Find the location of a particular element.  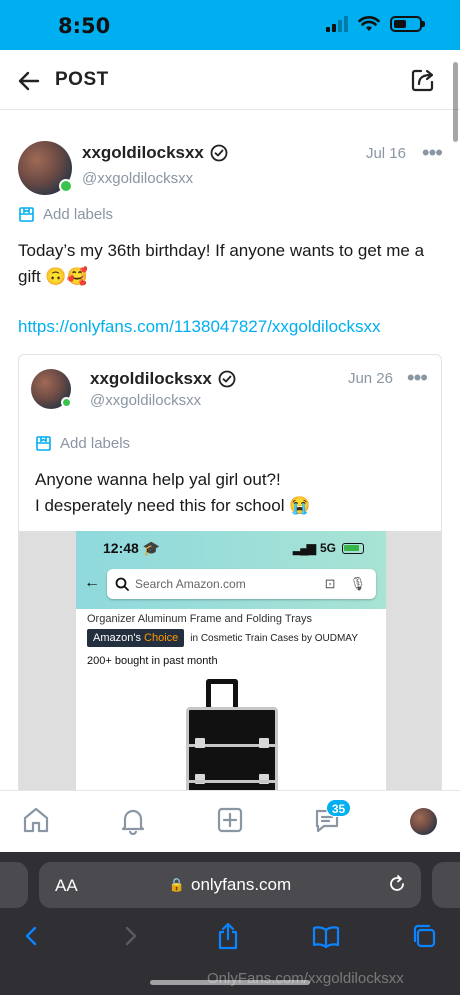

amazon-bought-count: 200+ bought in past month is located at coordinates (152, 661).